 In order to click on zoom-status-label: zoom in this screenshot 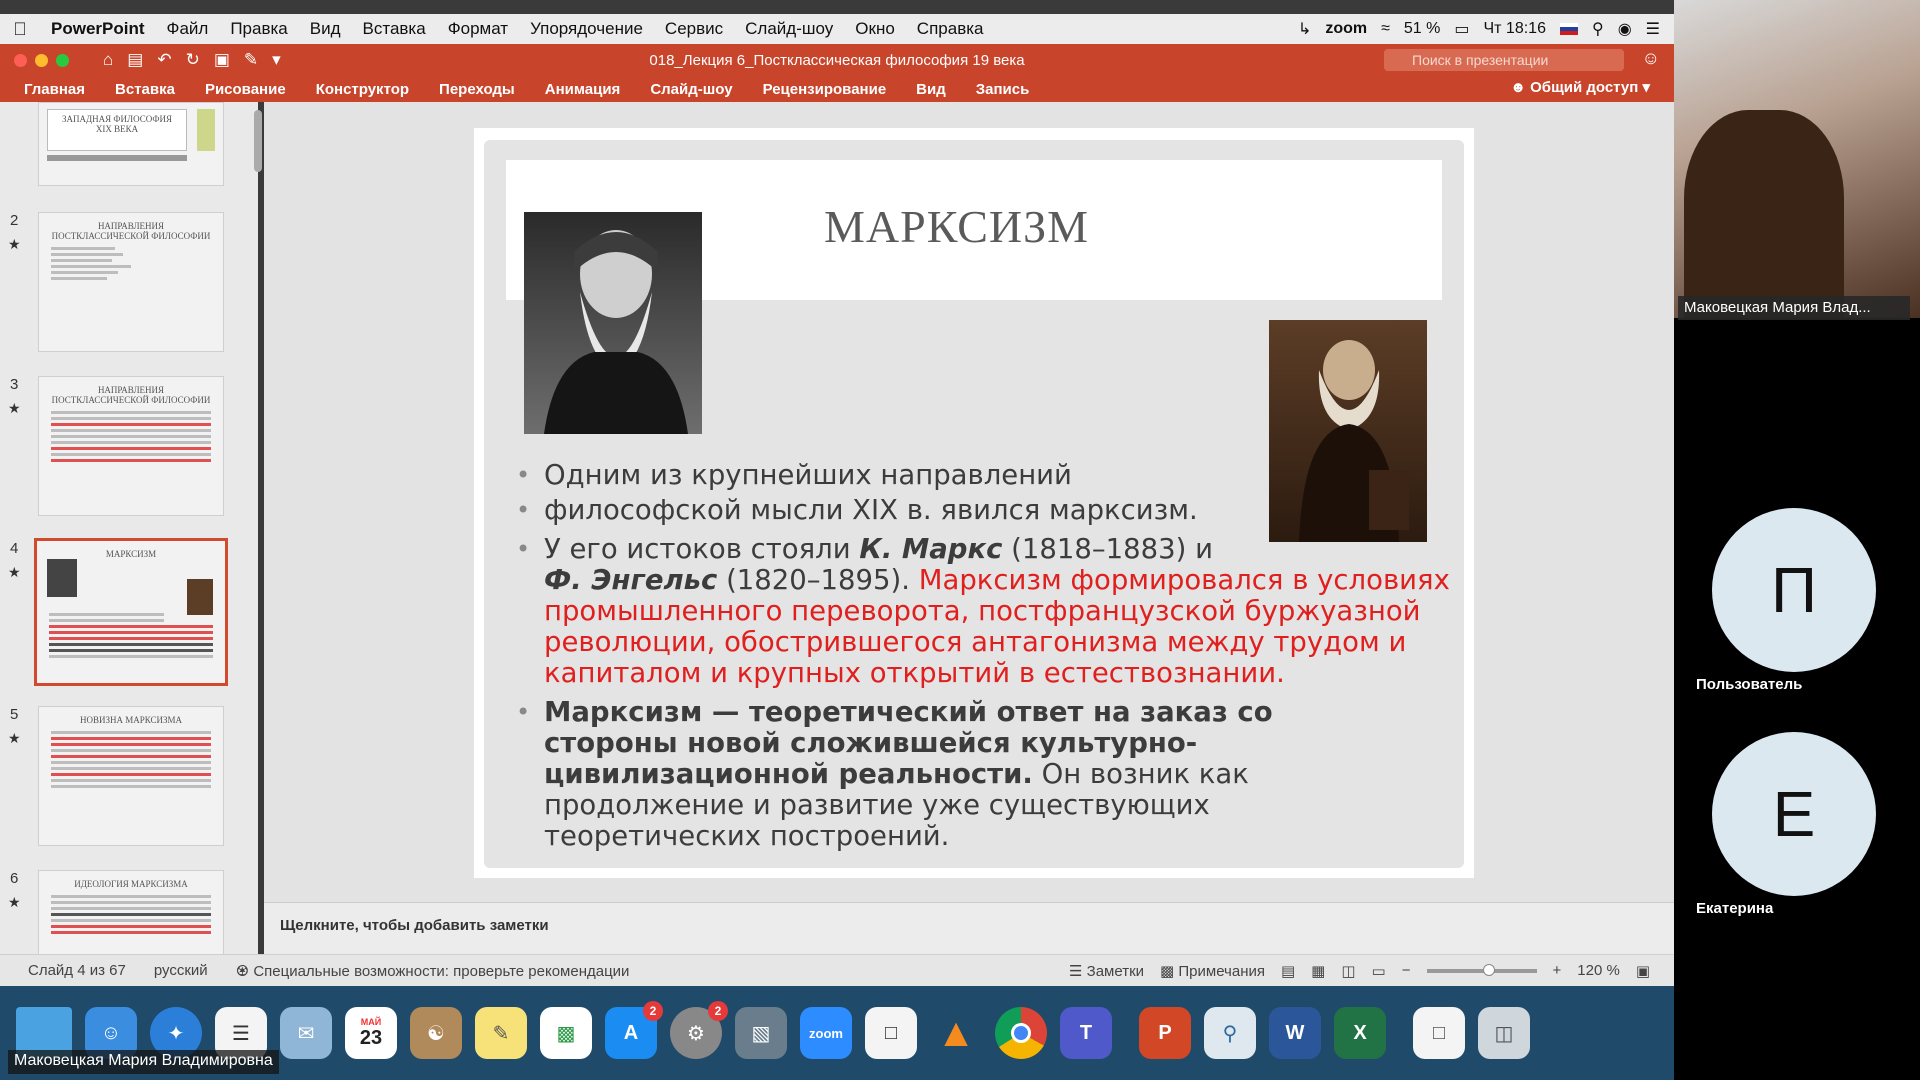, I will do `click(1346, 29)`.